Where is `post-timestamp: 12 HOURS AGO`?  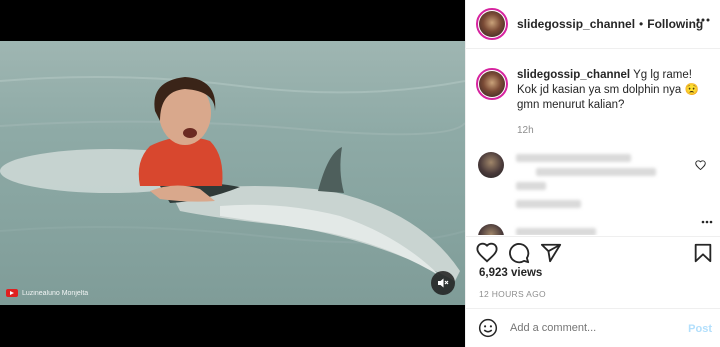 post-timestamp: 12 HOURS AGO is located at coordinates (512, 294).